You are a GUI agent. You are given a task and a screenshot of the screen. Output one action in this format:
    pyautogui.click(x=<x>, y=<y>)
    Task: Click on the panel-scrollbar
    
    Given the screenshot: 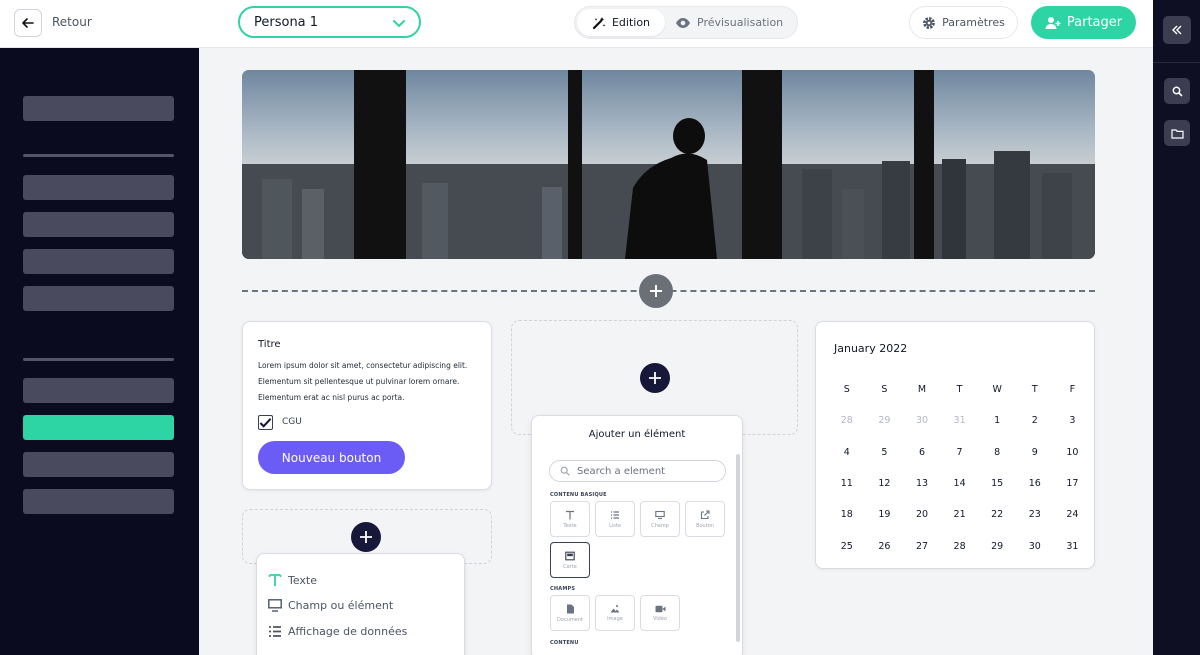 What is the action you would take?
    pyautogui.click(x=738, y=548)
    